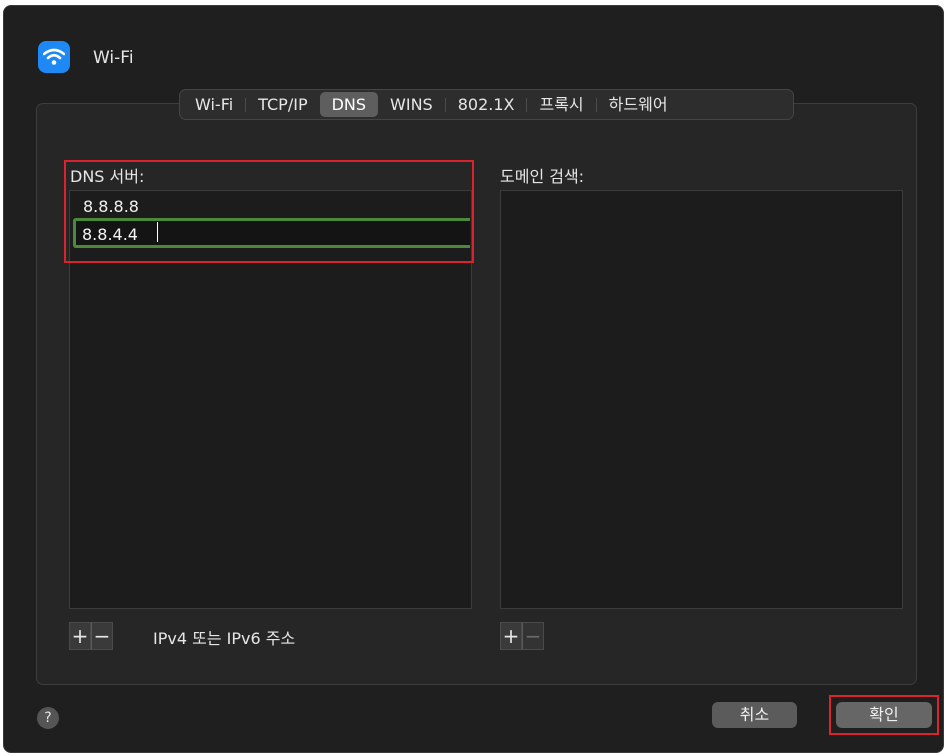 The height and width of the screenshot is (756, 946). What do you see at coordinates (561, 104) in the screenshot?
I see `tab-proxy: 프록시` at bounding box center [561, 104].